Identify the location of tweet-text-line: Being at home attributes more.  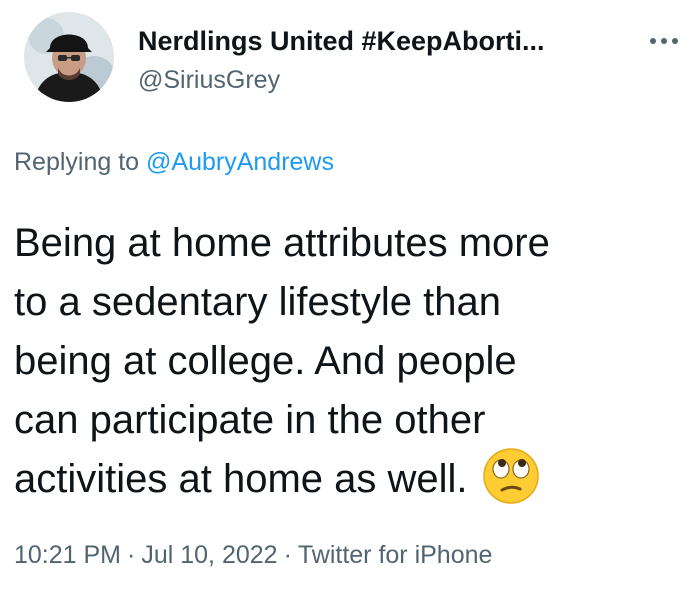
(282, 243).